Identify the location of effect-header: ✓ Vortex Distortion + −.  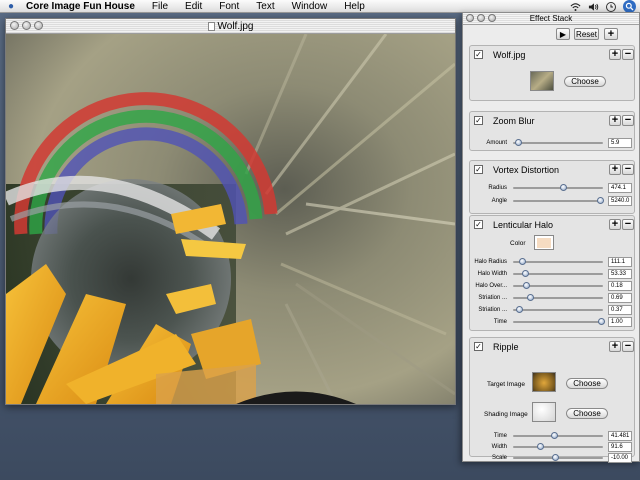
(552, 169).